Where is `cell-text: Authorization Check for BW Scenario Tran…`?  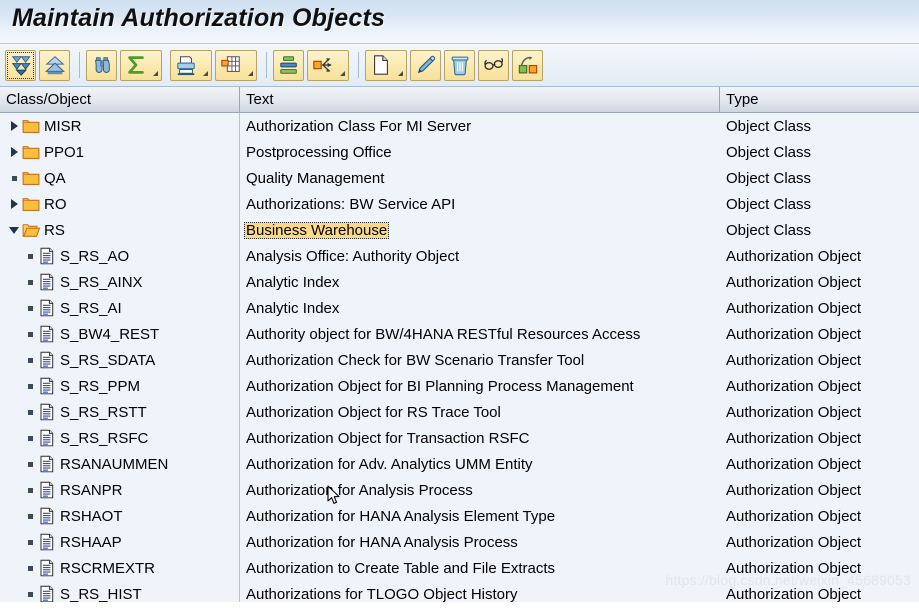
cell-text: Authorization Check for BW Scenario Tran… is located at coordinates (480, 360).